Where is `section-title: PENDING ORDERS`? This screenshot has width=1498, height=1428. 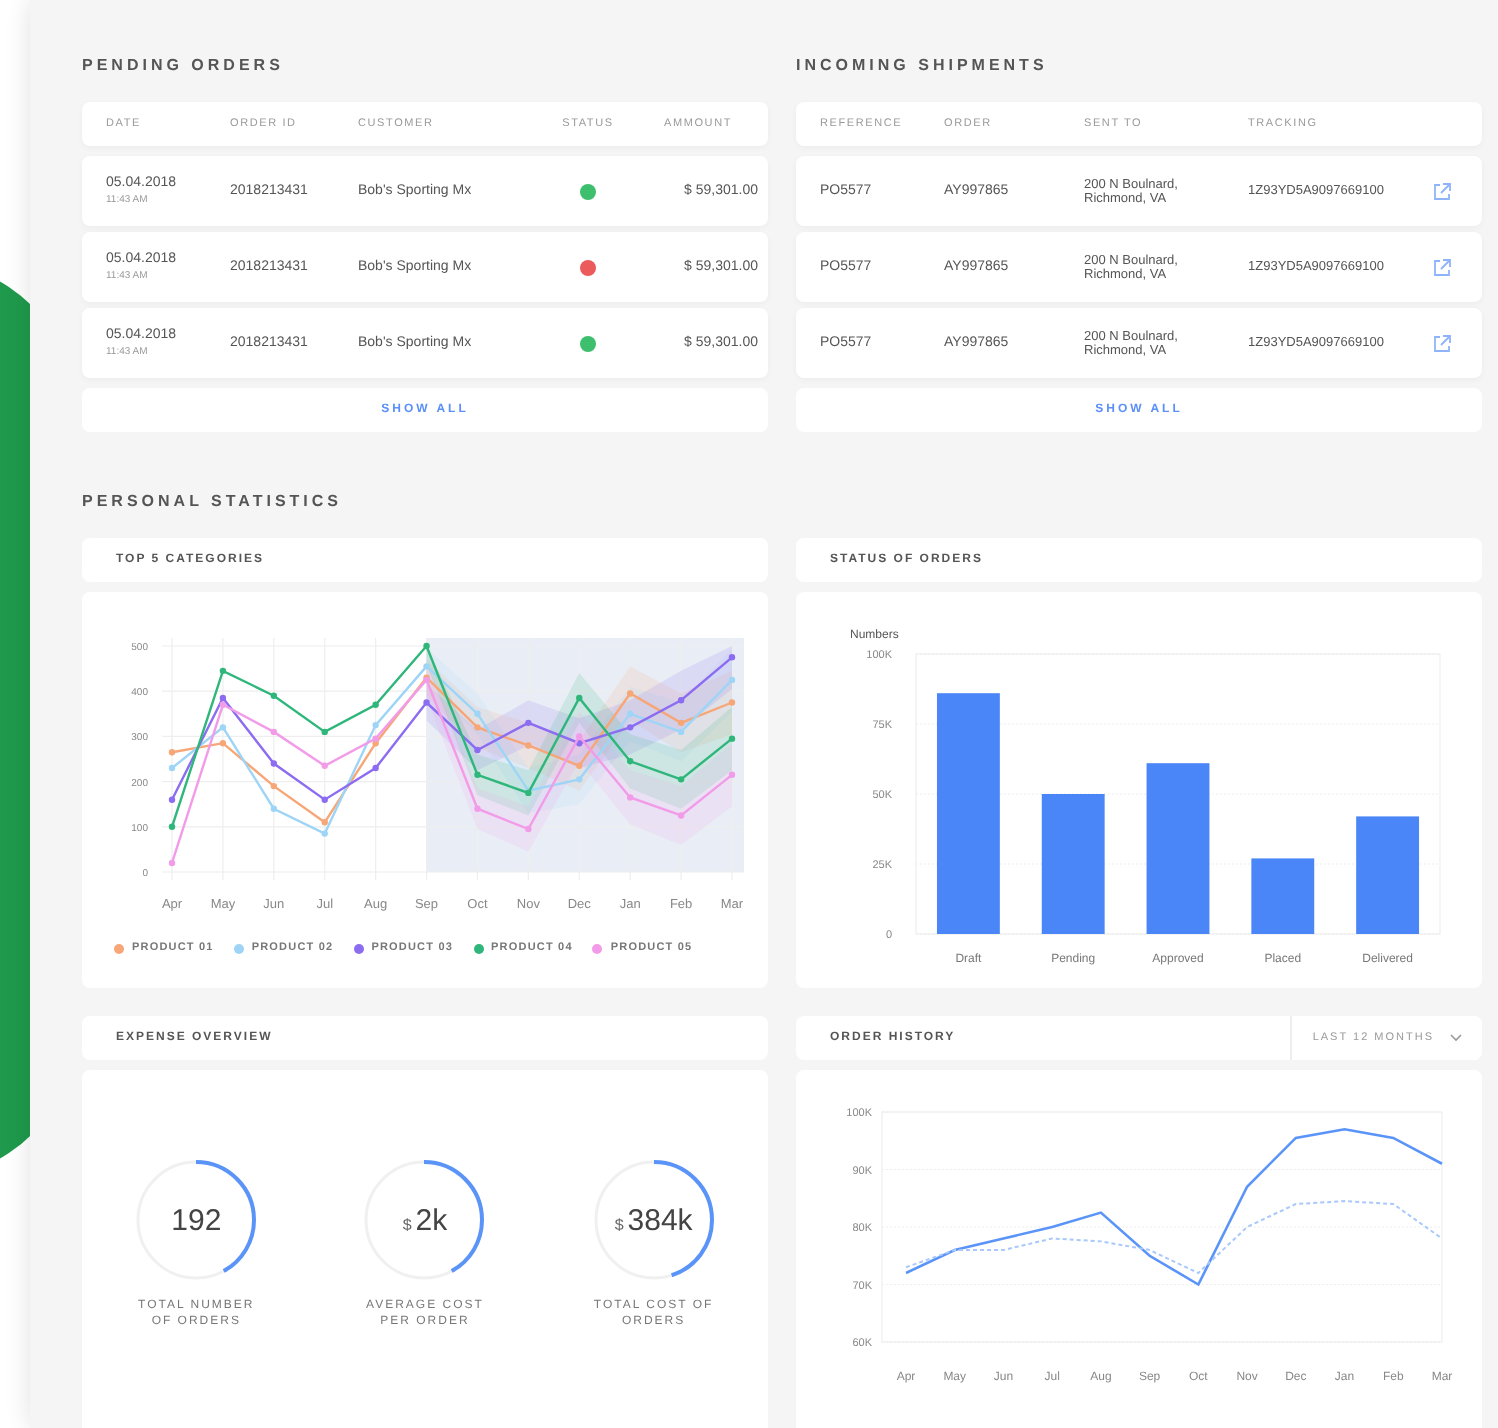 section-title: PENDING ORDERS is located at coordinates (184, 65).